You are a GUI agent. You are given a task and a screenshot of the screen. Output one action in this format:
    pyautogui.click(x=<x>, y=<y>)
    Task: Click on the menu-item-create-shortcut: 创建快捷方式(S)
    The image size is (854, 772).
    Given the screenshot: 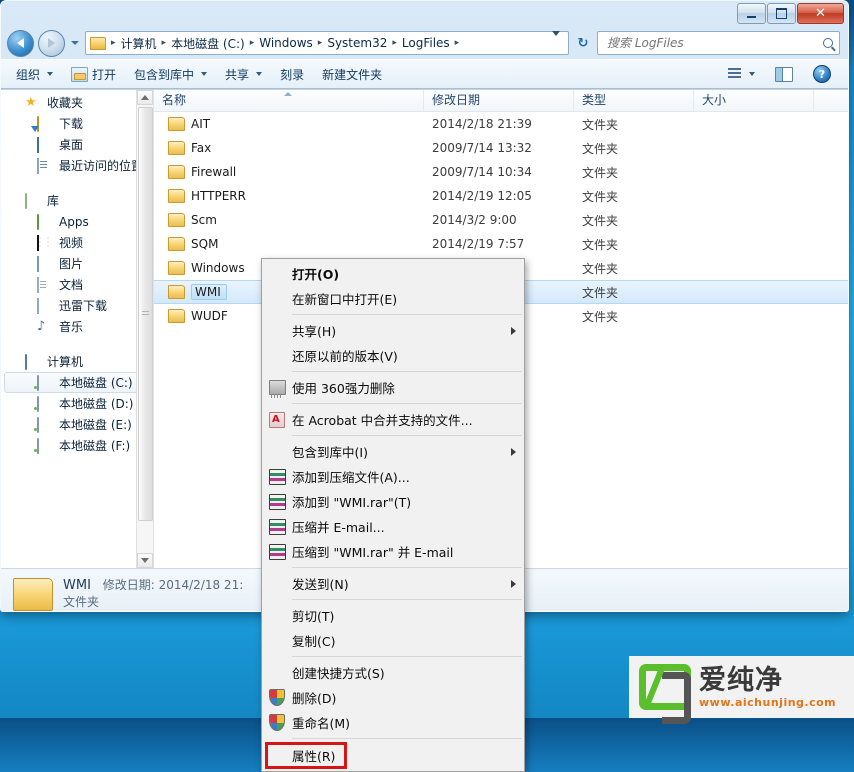 What is the action you would take?
    pyautogui.click(x=393, y=672)
    